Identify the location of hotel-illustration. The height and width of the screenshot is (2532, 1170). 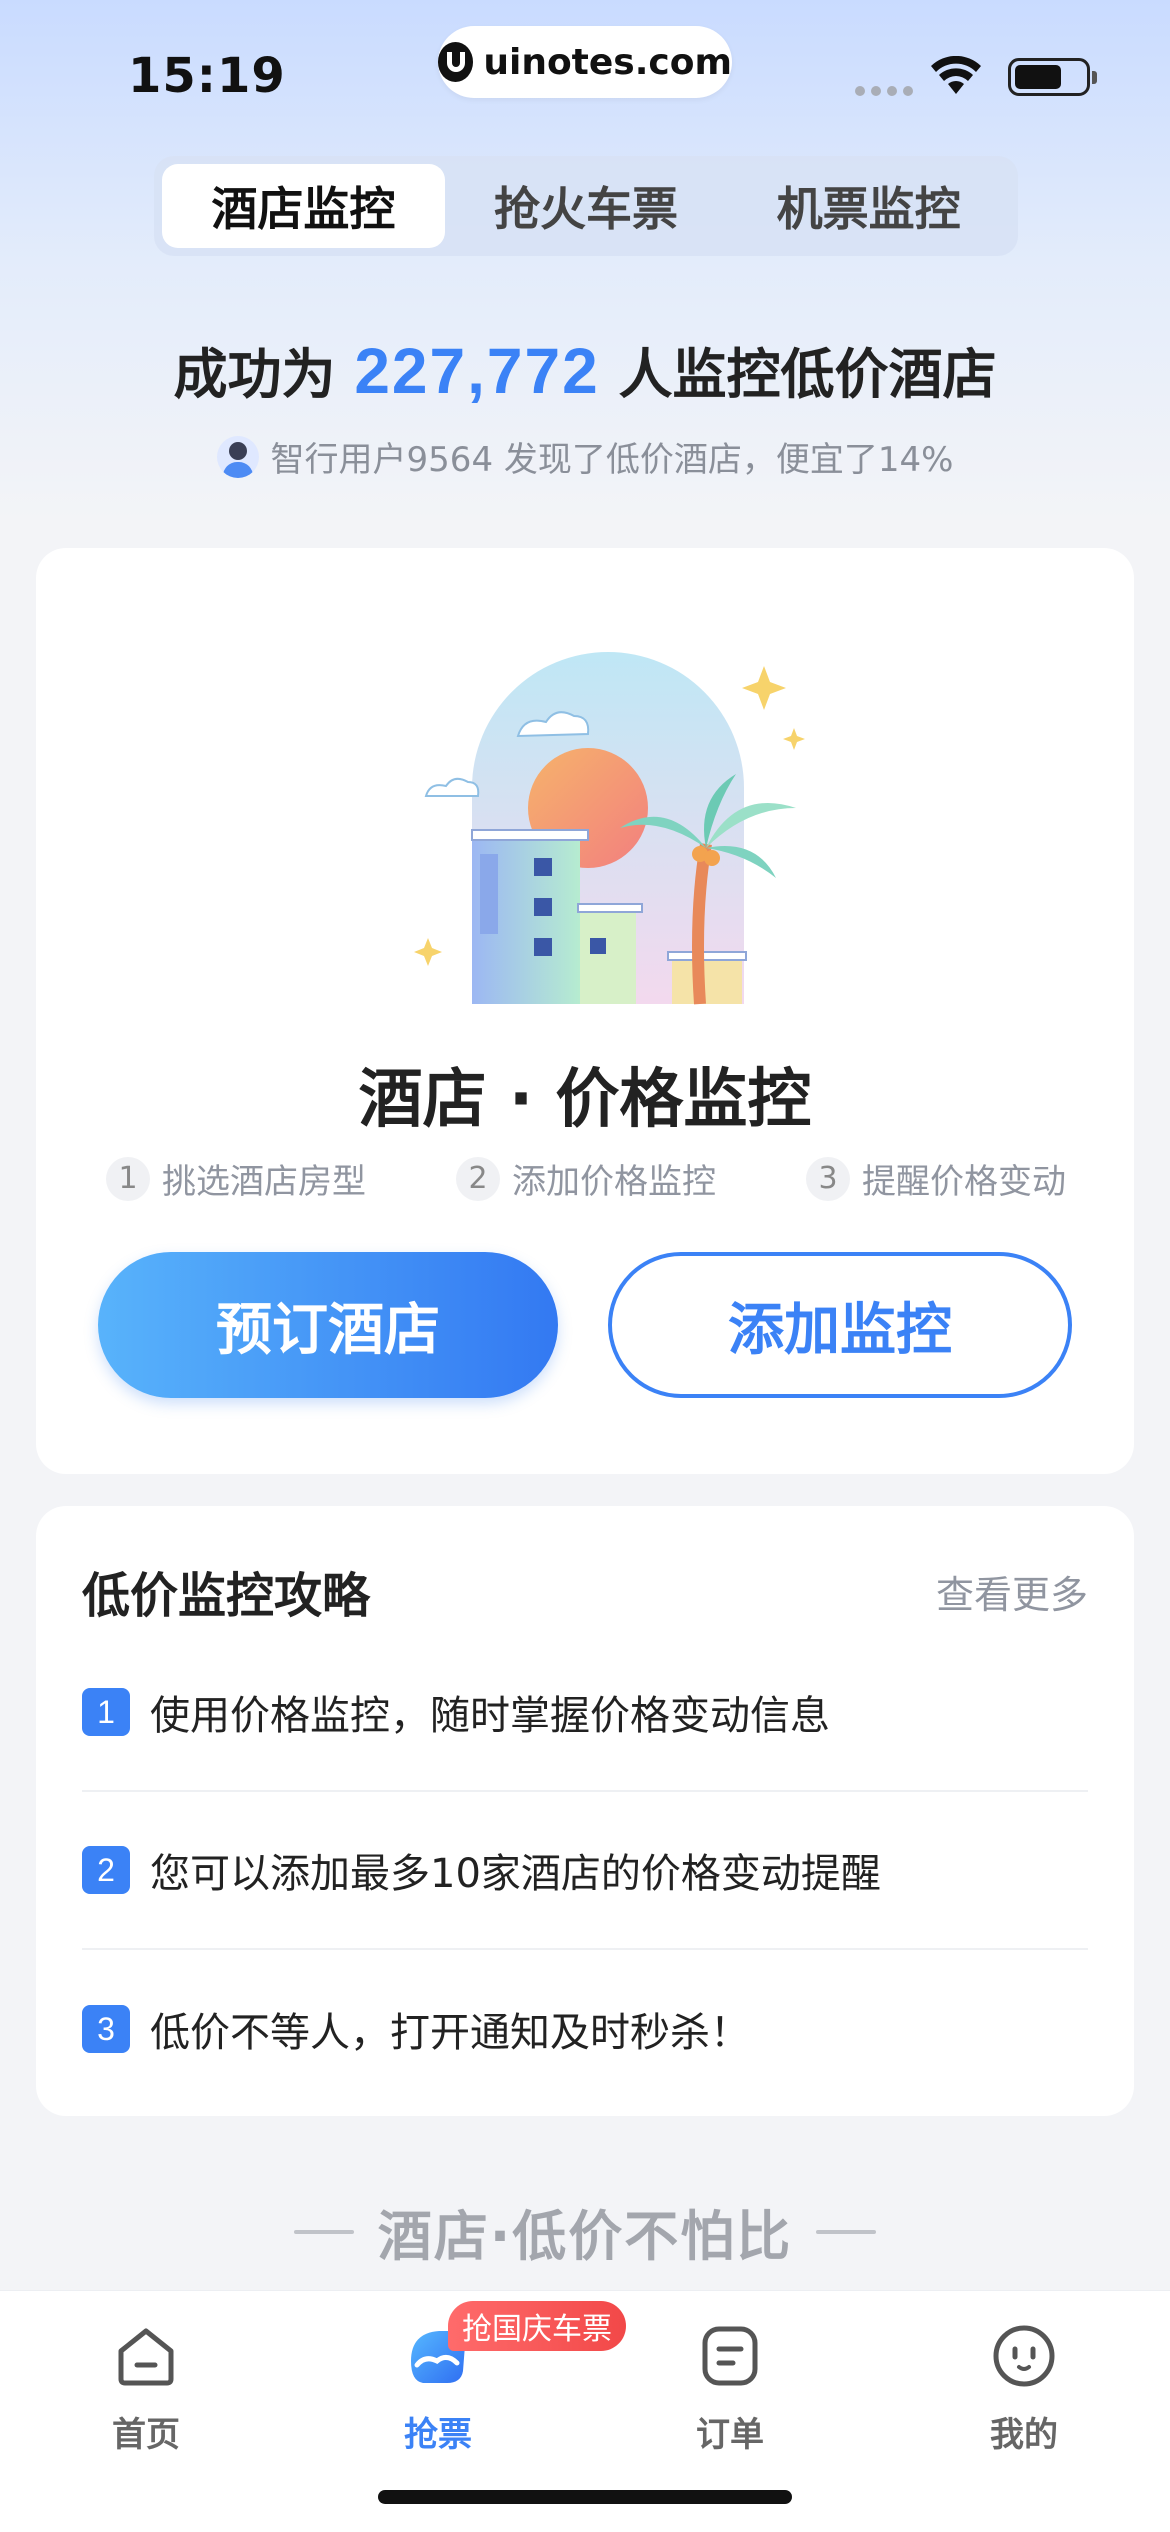
(609, 828).